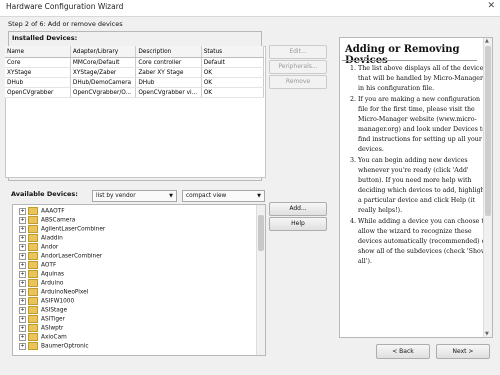  What do you see at coordinates (168, 52) in the screenshot?
I see `column-header-description: Description` at bounding box center [168, 52].